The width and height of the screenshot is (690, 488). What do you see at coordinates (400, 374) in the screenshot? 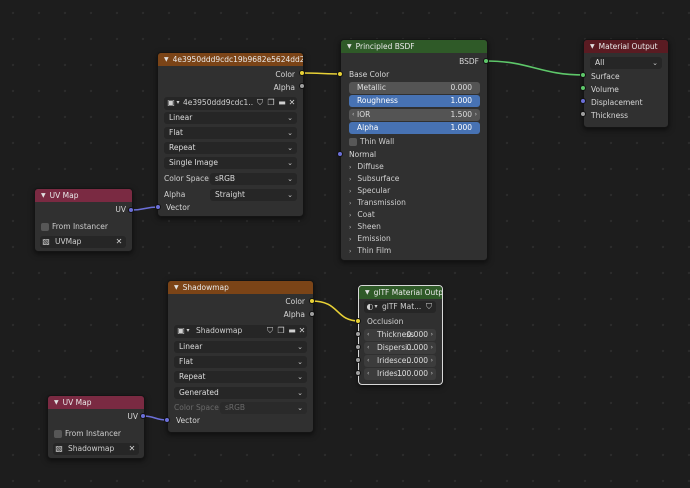
I see `iridescence-thickness-field: ‹ Irides... 100.000 ›` at bounding box center [400, 374].